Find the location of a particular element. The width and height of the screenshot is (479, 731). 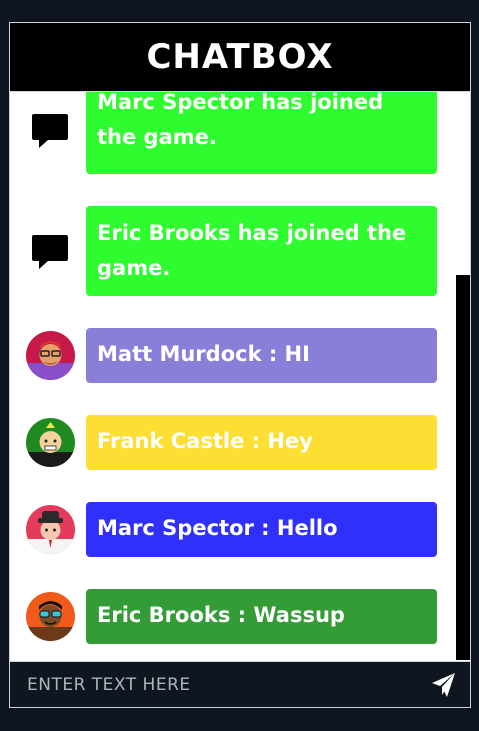

chat-message: Matt Murdock : HI is located at coordinates (240, 355).